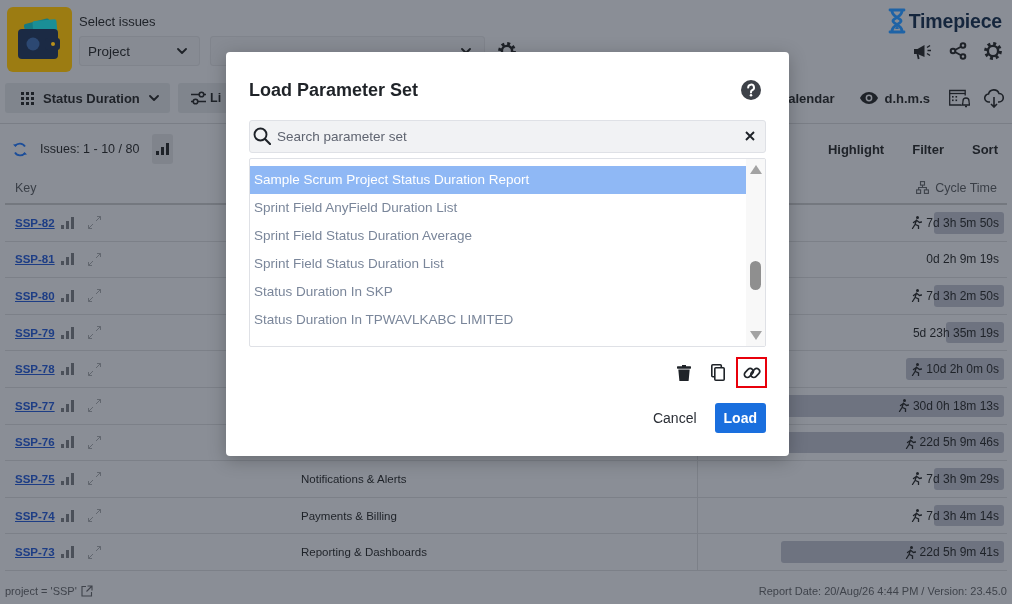 This screenshot has height=604, width=1012. I want to click on help-icon, so click(751, 90).